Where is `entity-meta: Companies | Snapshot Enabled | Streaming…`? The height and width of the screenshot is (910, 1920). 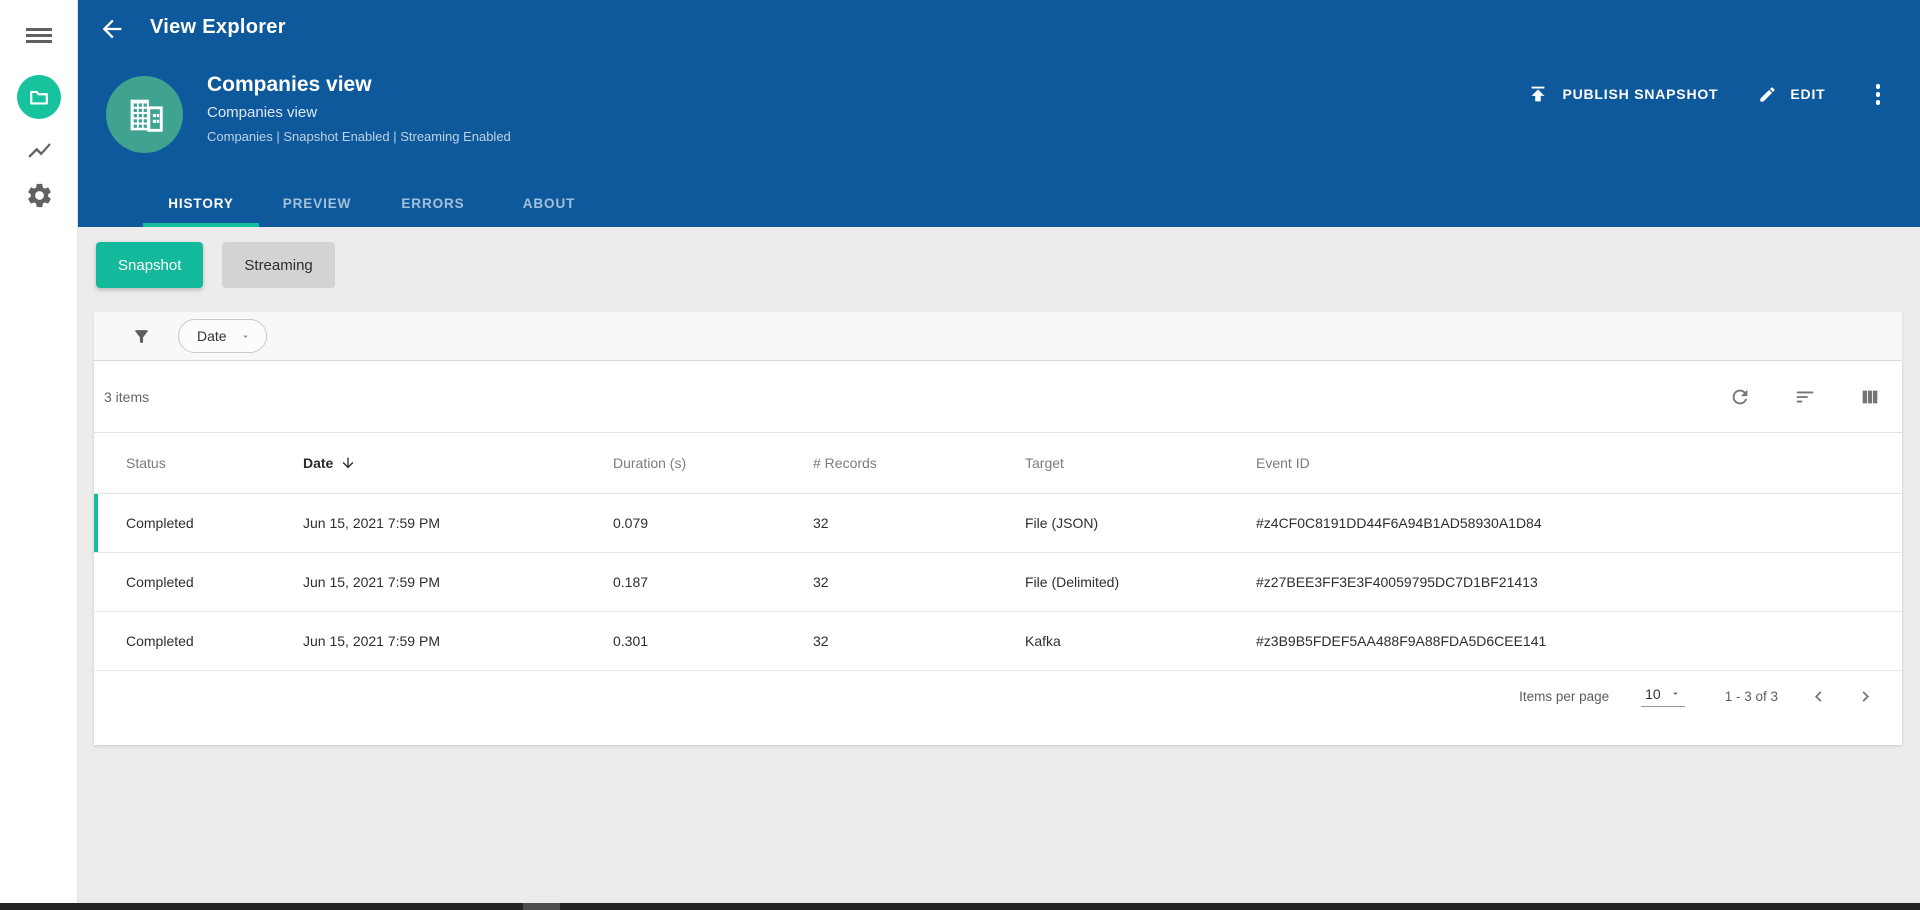
entity-meta: Companies | Snapshot Enabled | Streaming… is located at coordinates (359, 136).